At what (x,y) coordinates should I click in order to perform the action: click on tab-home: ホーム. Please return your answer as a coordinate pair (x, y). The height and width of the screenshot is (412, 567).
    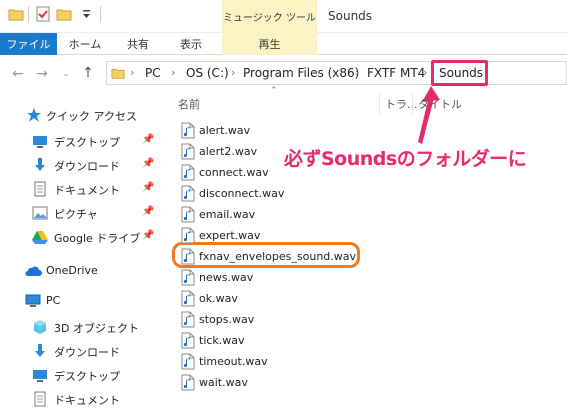
    Looking at the image, I should click on (85, 44).